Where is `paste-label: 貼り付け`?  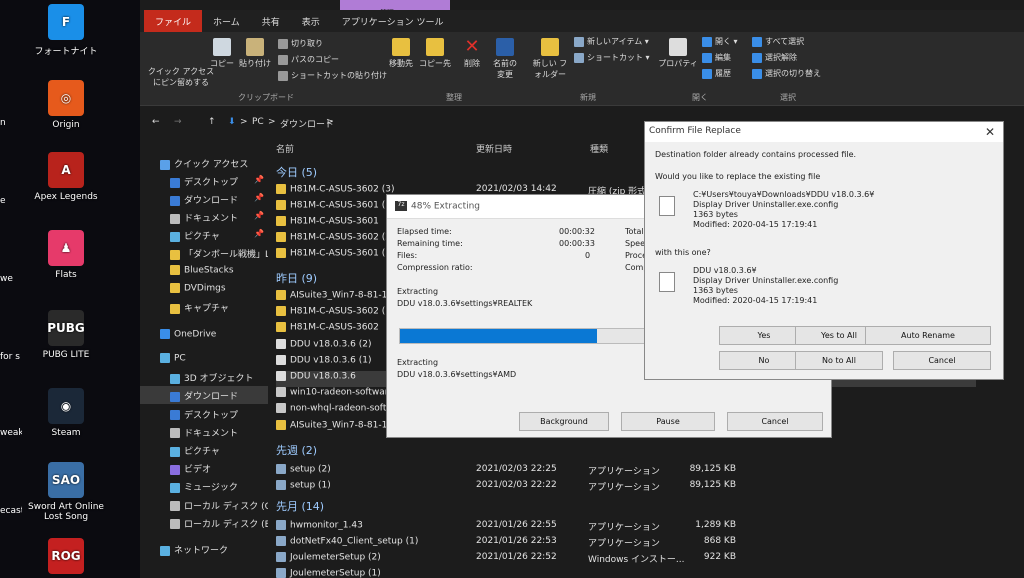 paste-label: 貼り付け is located at coordinates (255, 63).